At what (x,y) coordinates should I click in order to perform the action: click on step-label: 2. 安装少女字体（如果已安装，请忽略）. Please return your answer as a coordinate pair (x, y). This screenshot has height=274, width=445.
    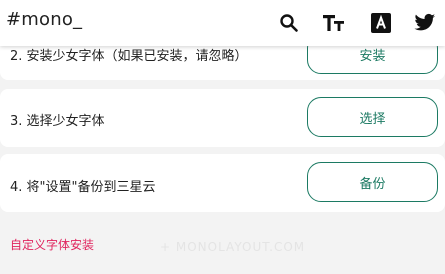
    Looking at the image, I should click on (129, 56).